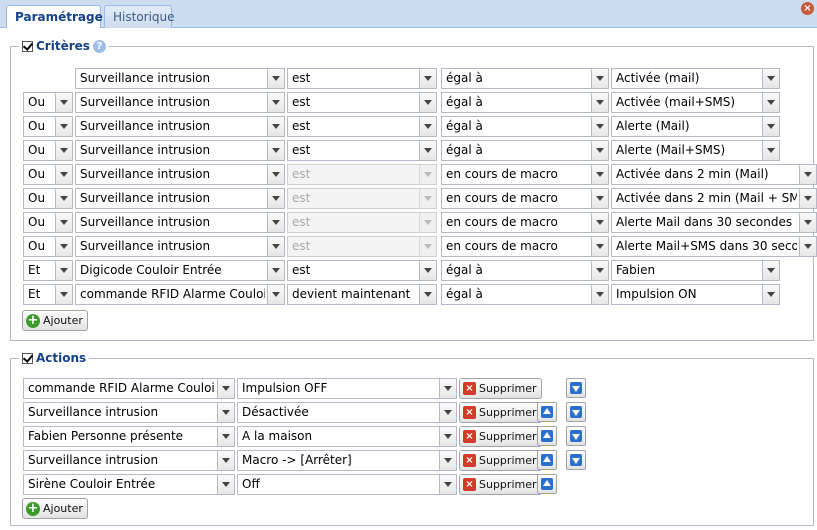 The height and width of the screenshot is (530, 817). Describe the element at coordinates (139, 16) in the screenshot. I see `tab-historique: Historique` at that location.